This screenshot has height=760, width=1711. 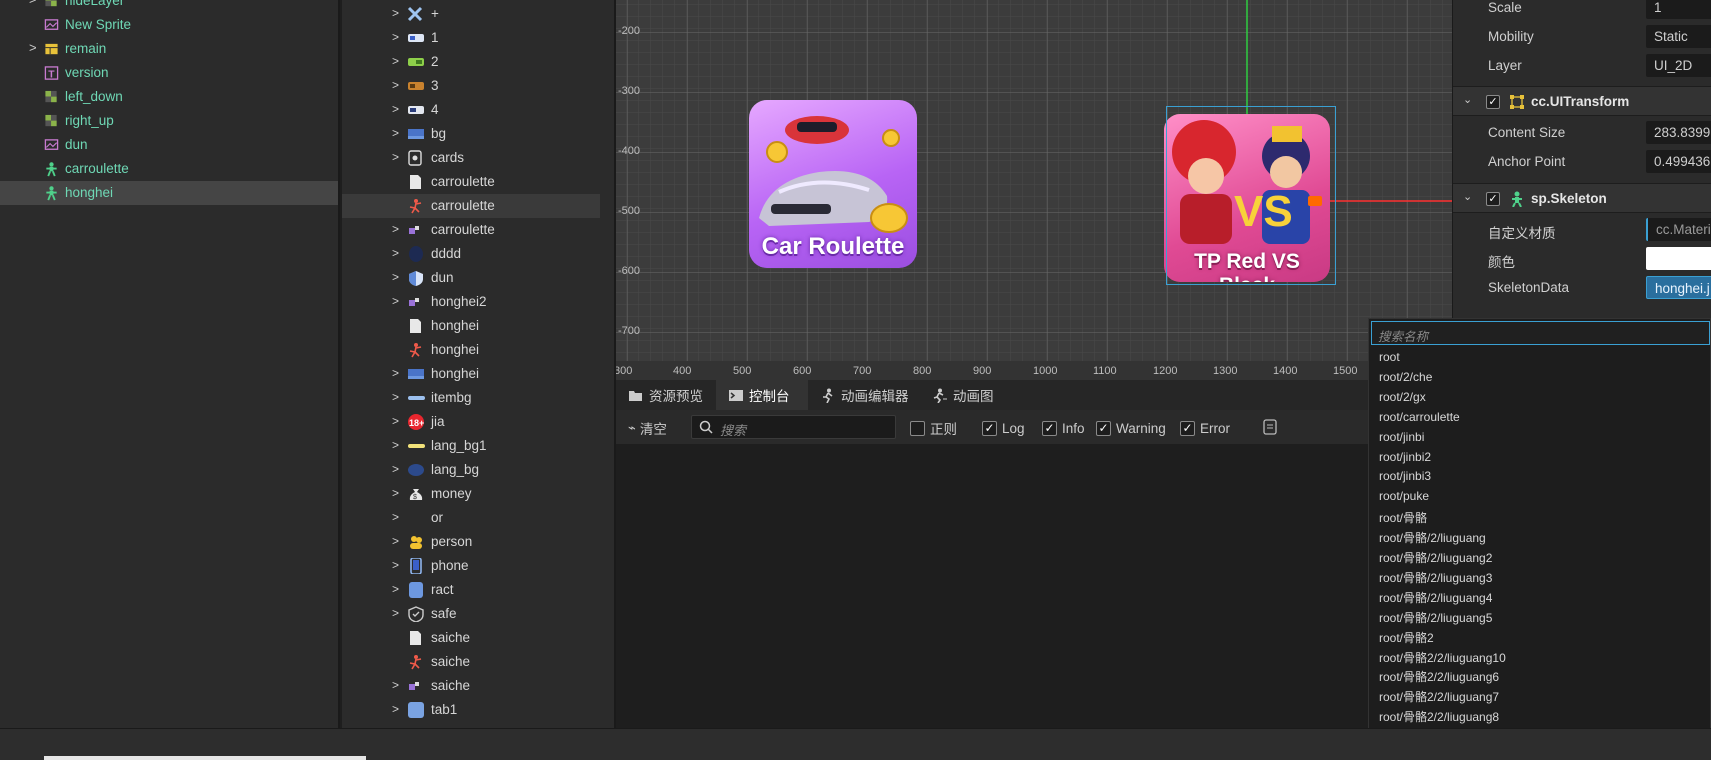 I want to click on bone-option: root/jinbi, so click(x=1401, y=440).